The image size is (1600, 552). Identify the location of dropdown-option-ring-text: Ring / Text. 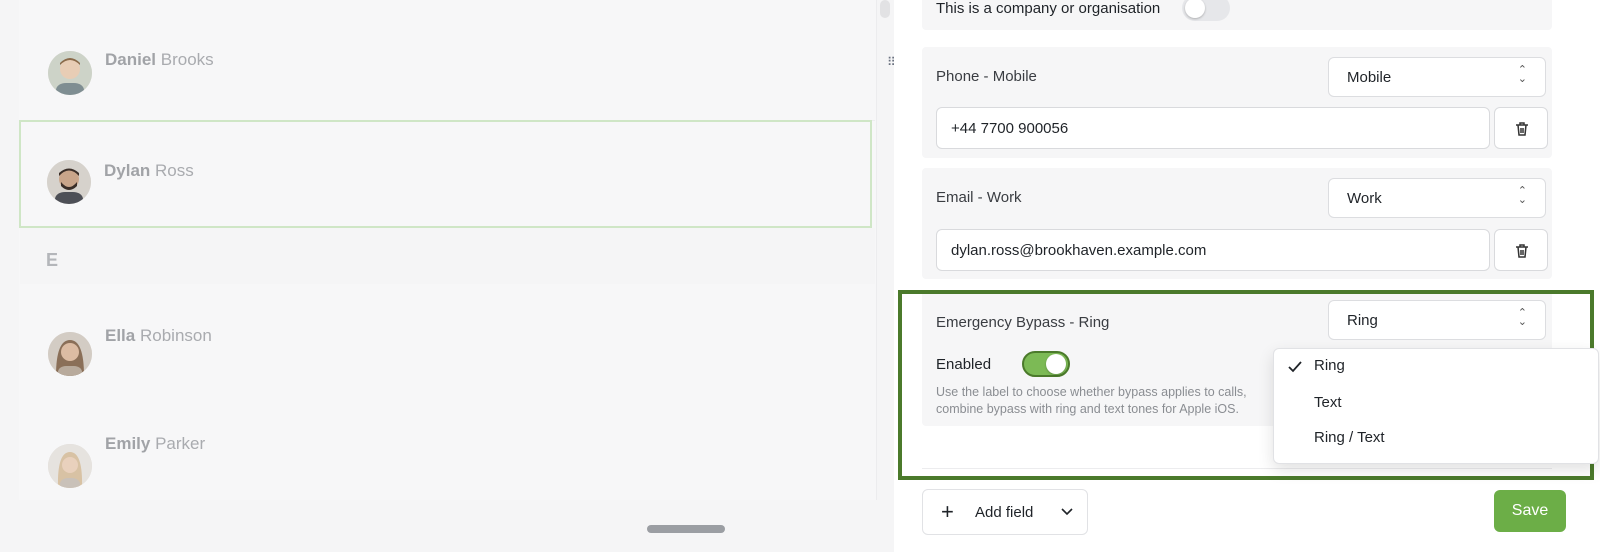
(1436, 440).